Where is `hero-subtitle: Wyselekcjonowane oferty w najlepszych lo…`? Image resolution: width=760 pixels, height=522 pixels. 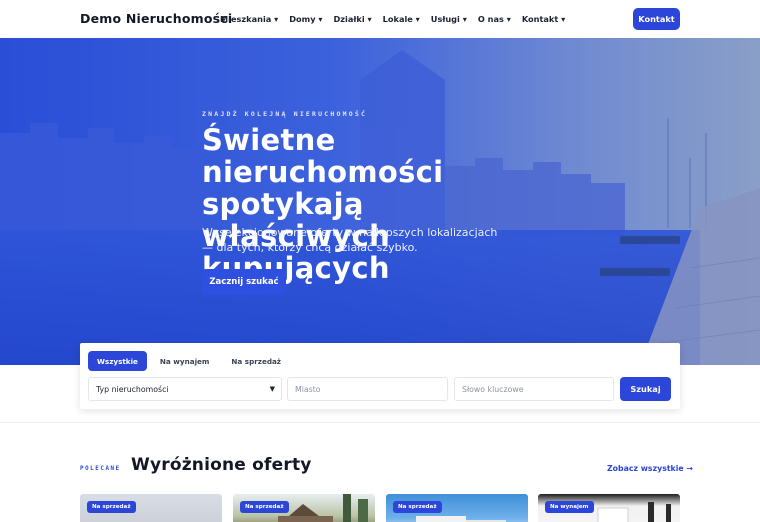 hero-subtitle: Wyselekcjonowane oferty w najlepszych lo… is located at coordinates (350, 240).